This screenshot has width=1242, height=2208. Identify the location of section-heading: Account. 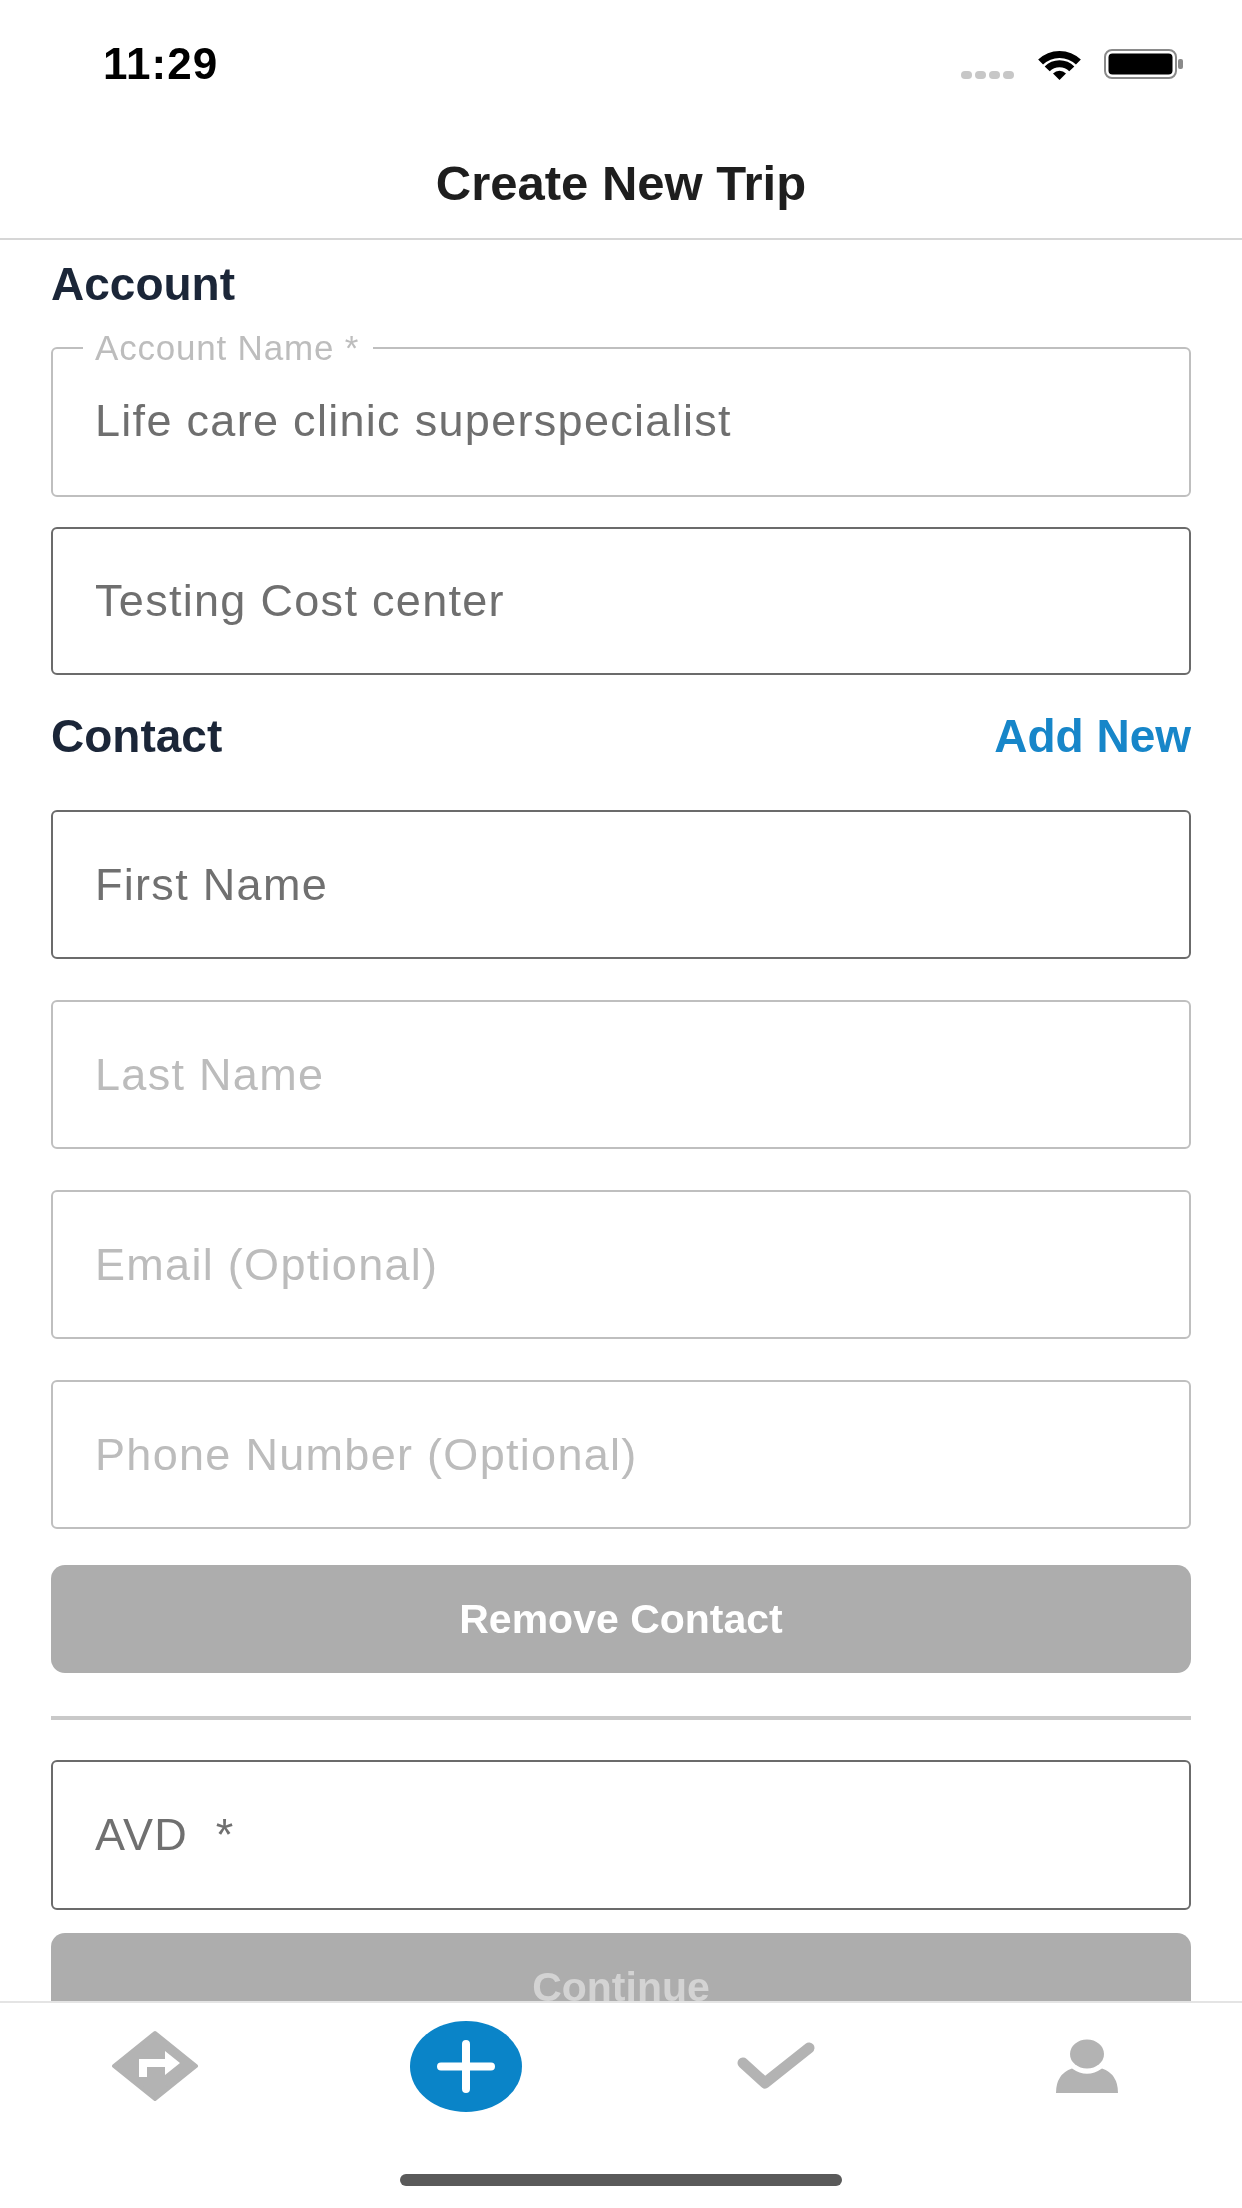
(143, 284).